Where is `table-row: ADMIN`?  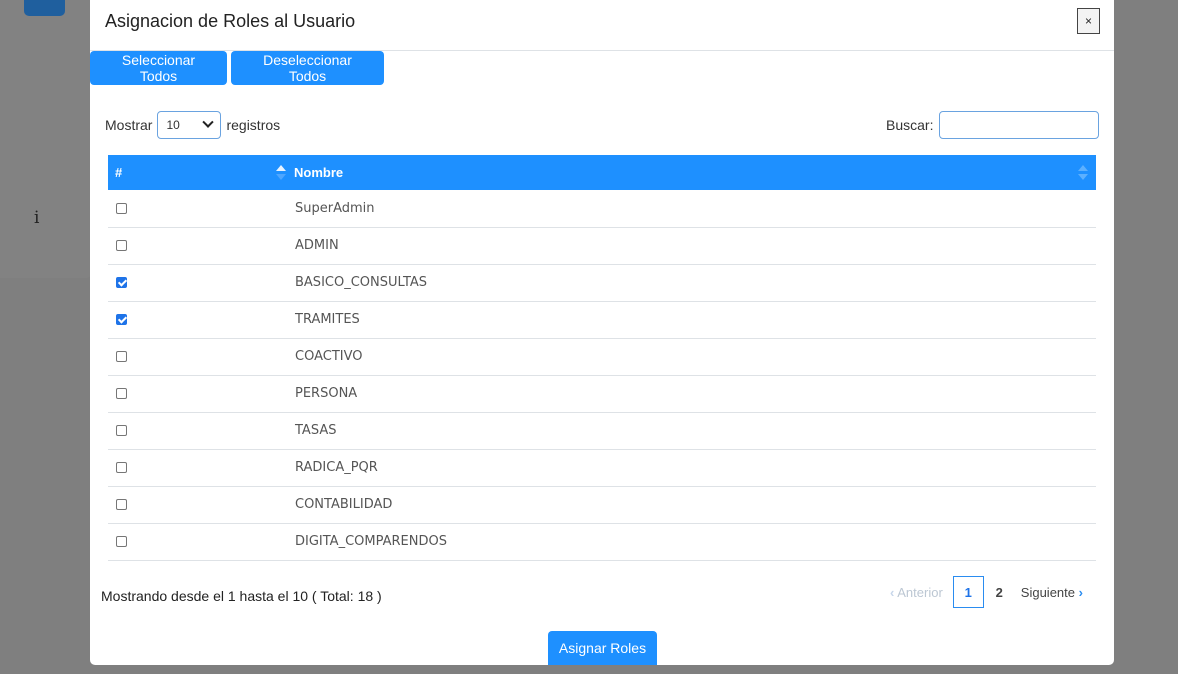
table-row: ADMIN is located at coordinates (602, 246).